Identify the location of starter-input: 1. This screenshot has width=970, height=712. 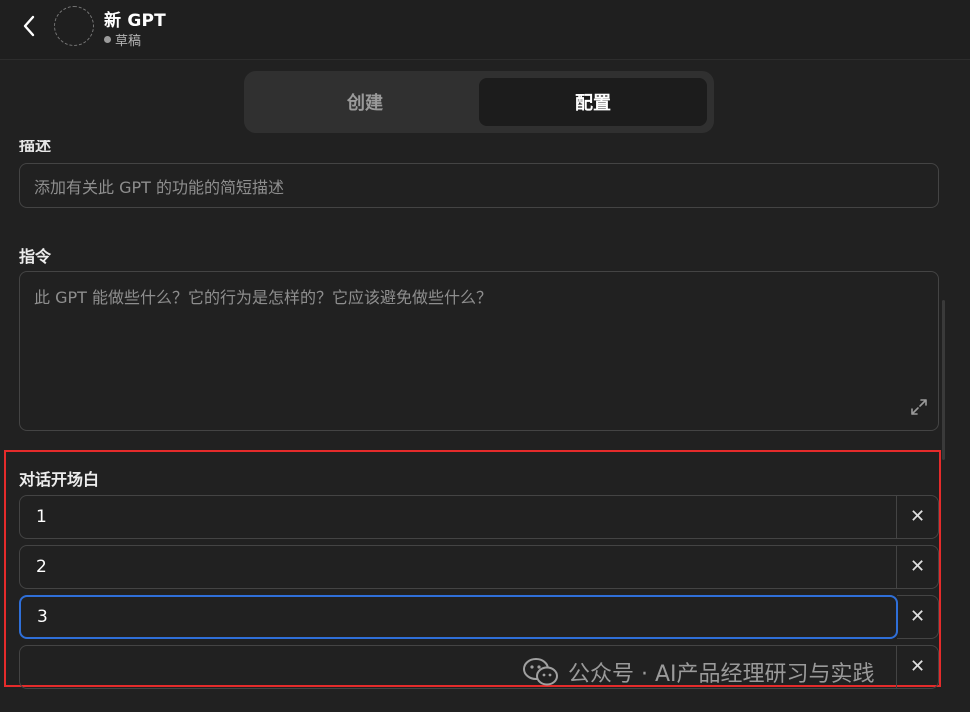
(458, 517).